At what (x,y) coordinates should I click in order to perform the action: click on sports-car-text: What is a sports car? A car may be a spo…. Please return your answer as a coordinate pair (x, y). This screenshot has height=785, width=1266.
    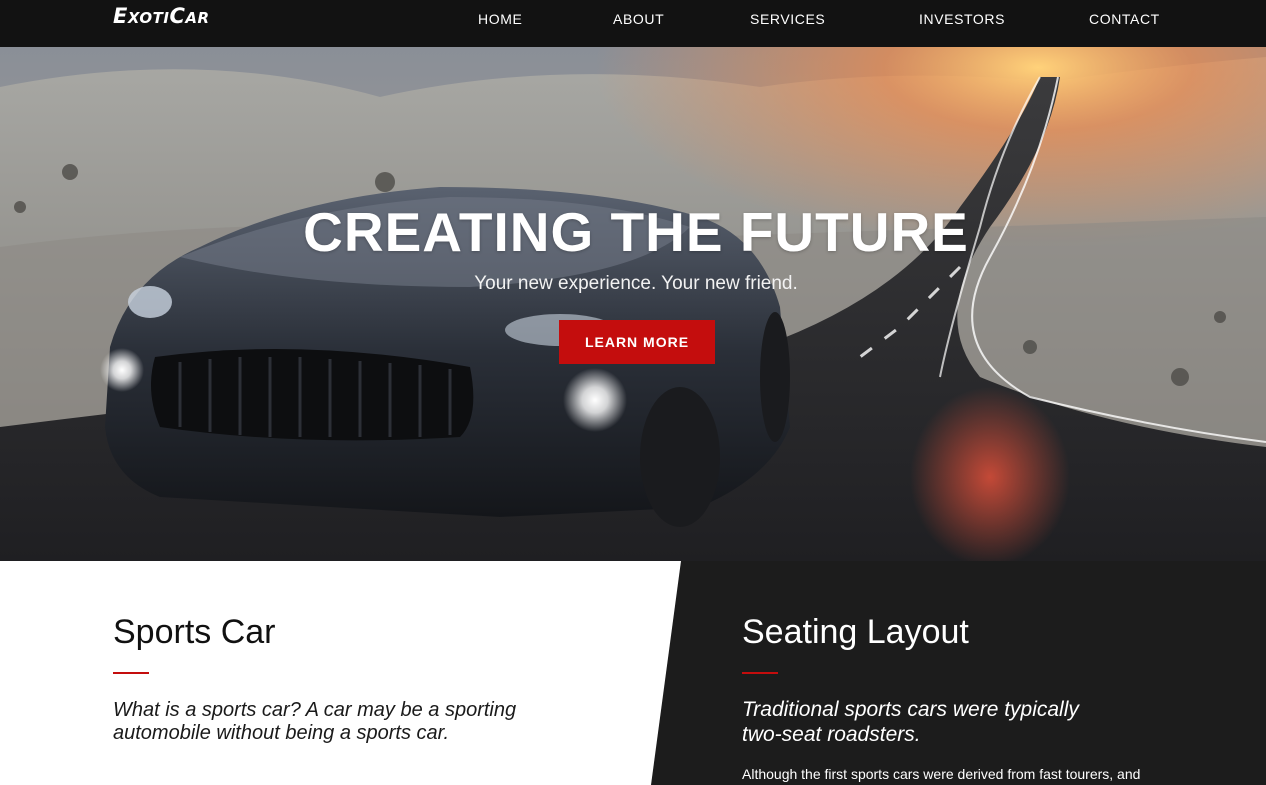
    Looking at the image, I should click on (315, 721).